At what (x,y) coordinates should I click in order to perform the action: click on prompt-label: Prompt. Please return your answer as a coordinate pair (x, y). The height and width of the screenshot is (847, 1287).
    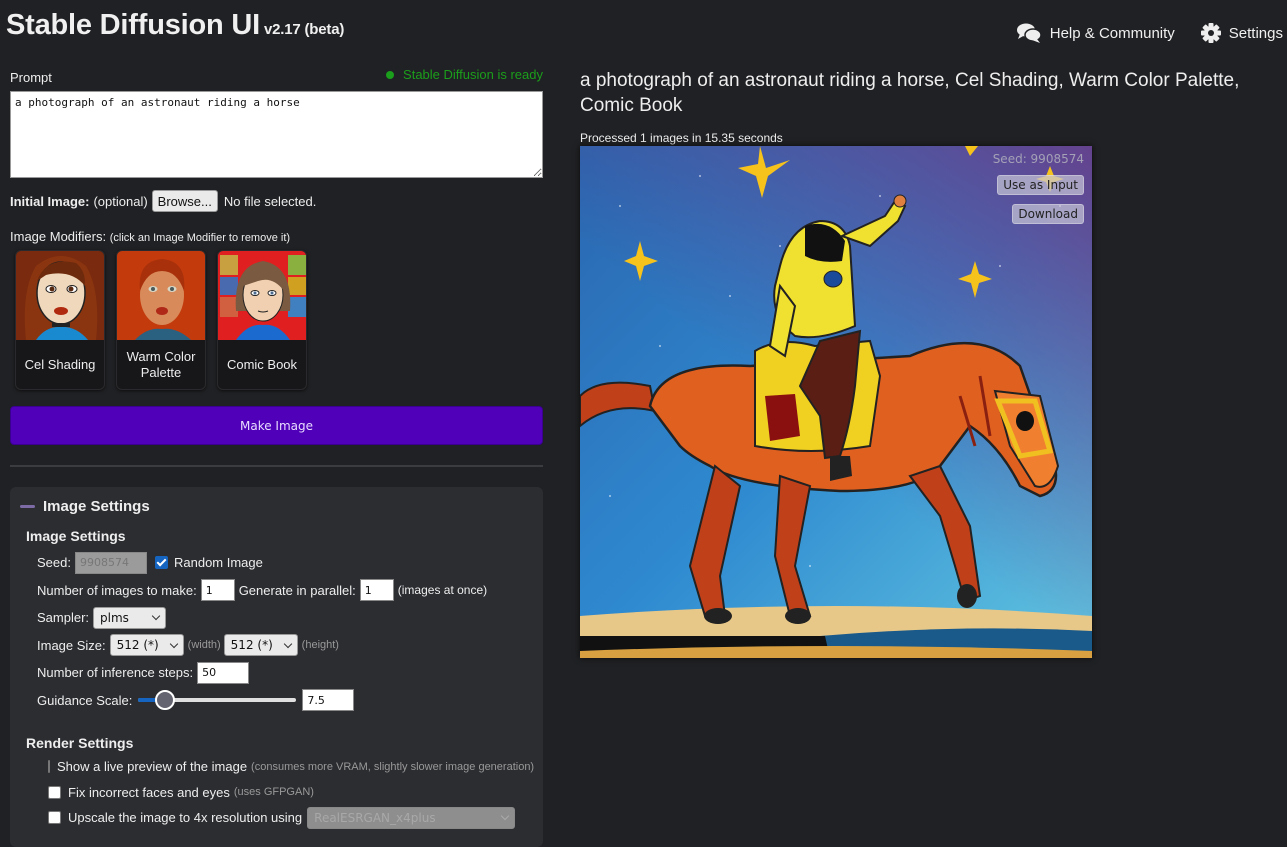
    Looking at the image, I should click on (31, 77).